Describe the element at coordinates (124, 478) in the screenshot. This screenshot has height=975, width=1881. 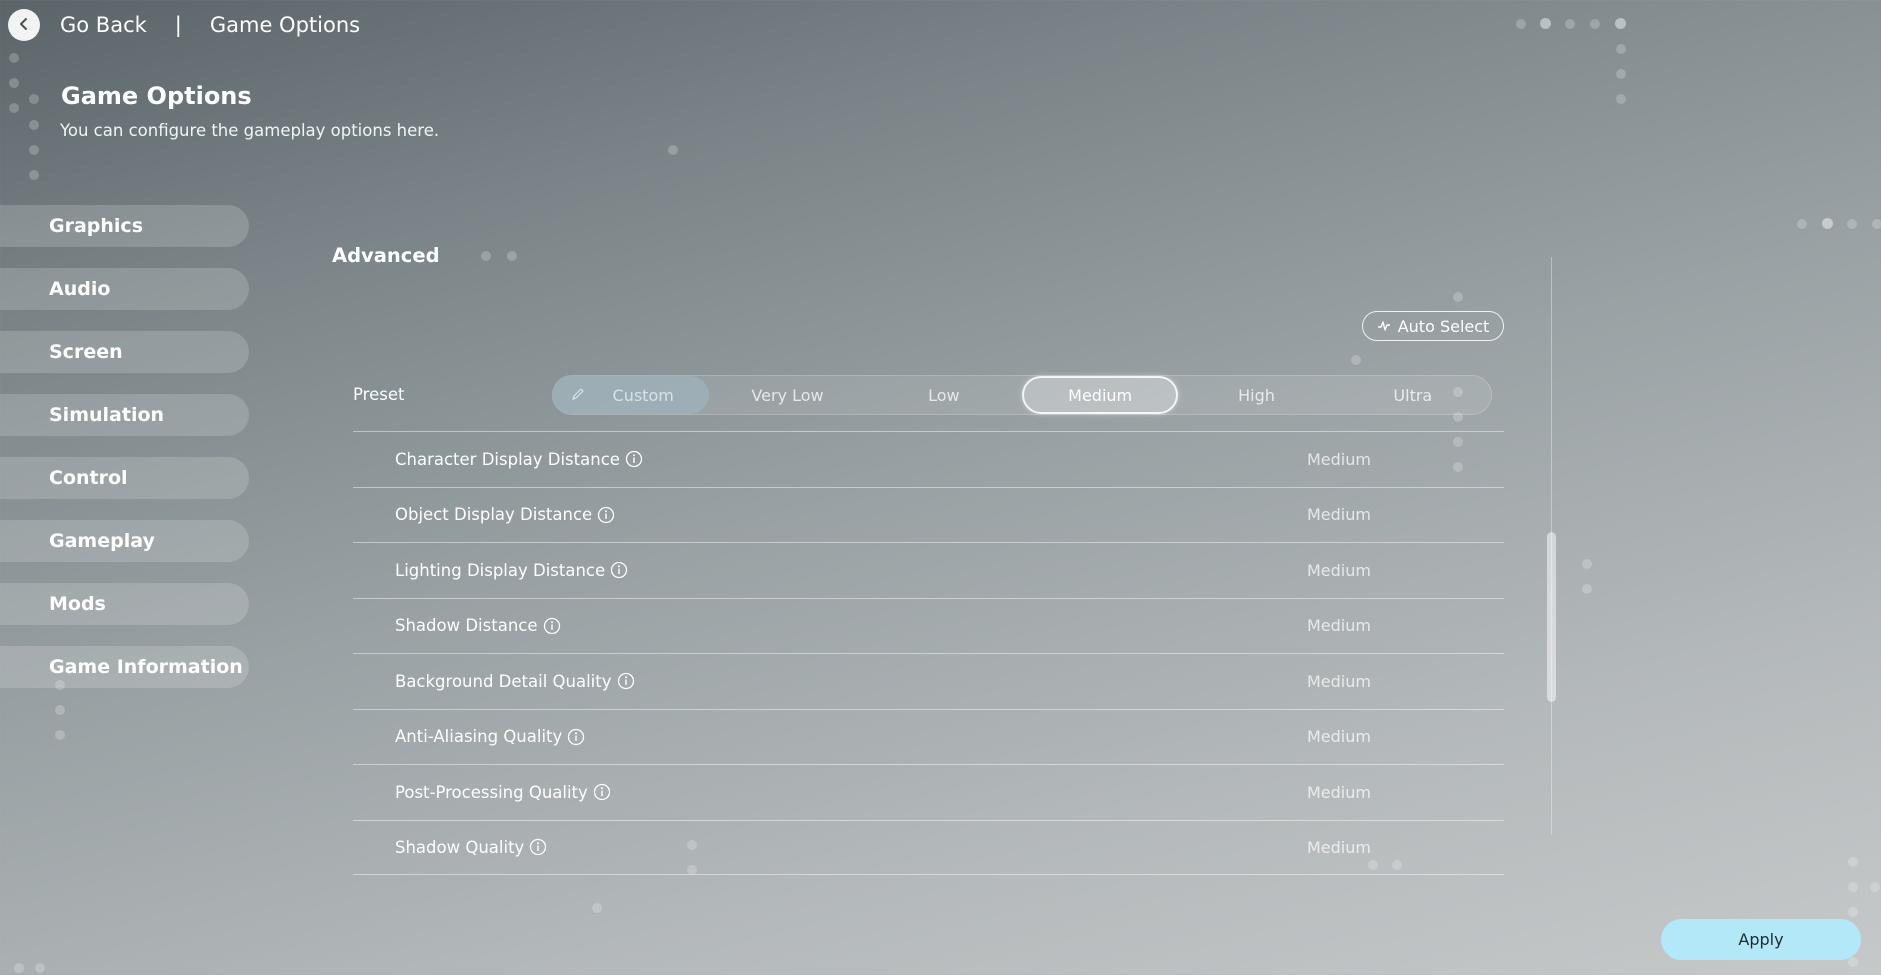
I see `sidebar-item-control: Control` at that location.